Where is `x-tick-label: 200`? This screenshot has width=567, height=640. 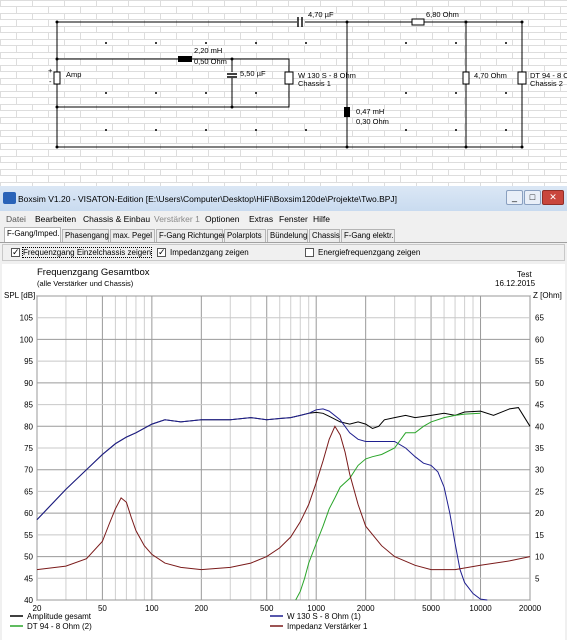 x-tick-label: 200 is located at coordinates (202, 608).